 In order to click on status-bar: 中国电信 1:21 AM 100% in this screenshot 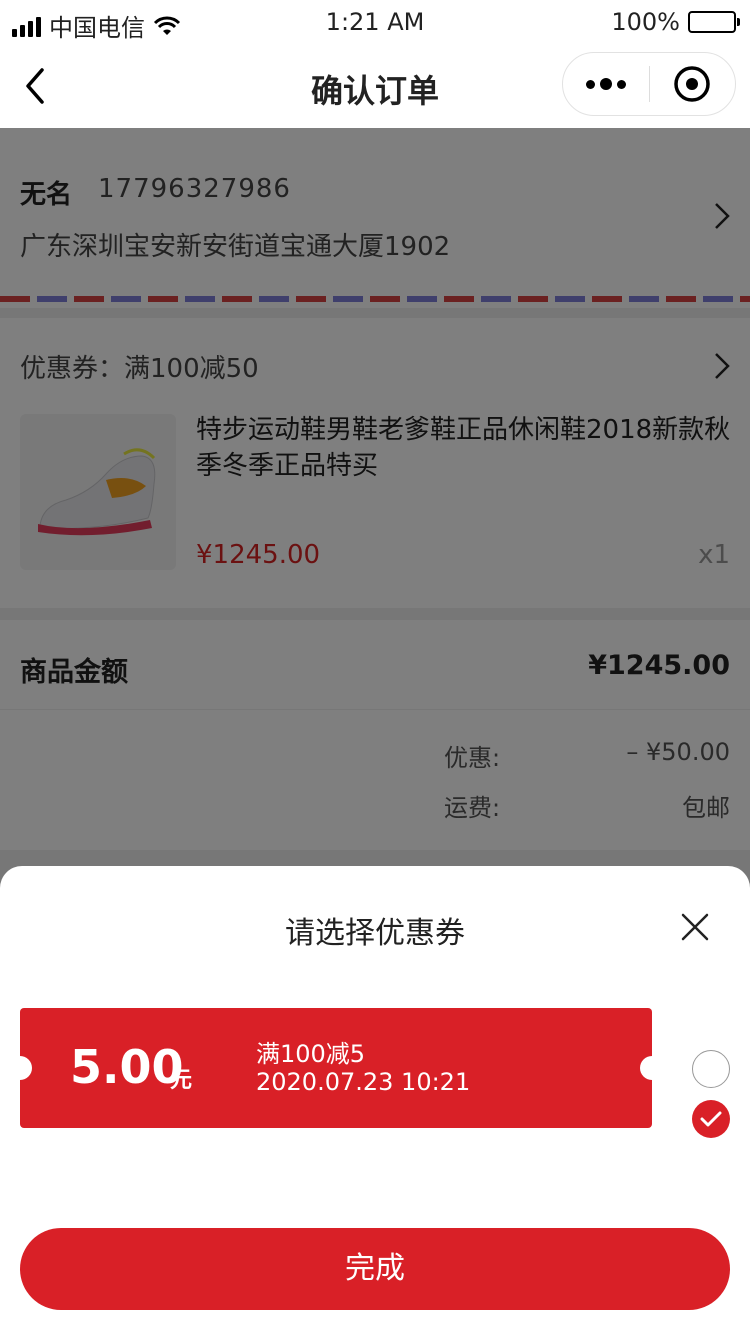, I will do `click(375, 22)`.